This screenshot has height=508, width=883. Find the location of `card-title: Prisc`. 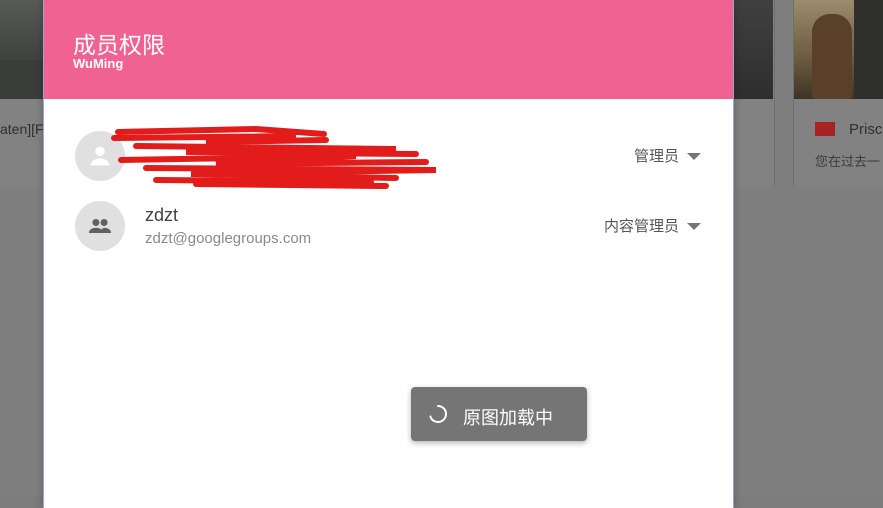

card-title: Prisc is located at coordinates (866, 129).